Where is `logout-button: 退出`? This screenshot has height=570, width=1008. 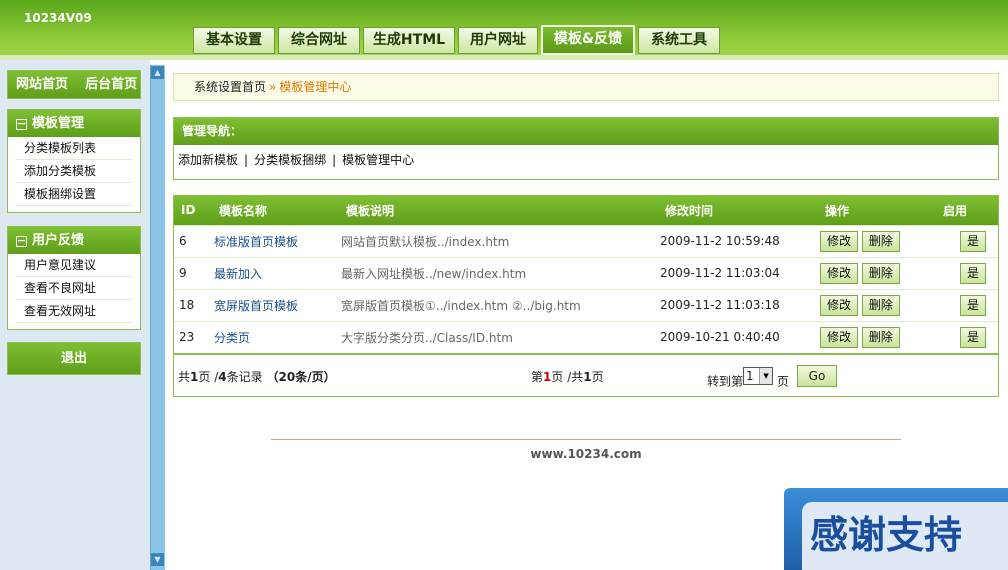 logout-button: 退出 is located at coordinates (74, 358).